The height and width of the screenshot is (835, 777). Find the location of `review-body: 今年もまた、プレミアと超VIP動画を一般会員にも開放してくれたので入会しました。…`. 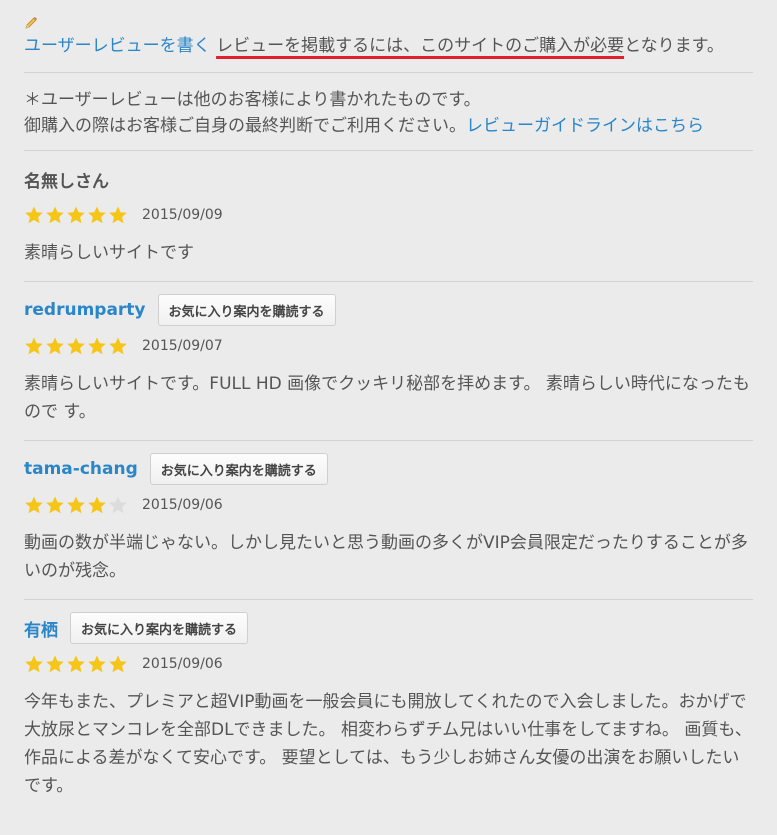

review-body: 今年もまた、プレミアと超VIP動画を一般会員にも開放してくれたので入会しました。… is located at coordinates (388, 744).